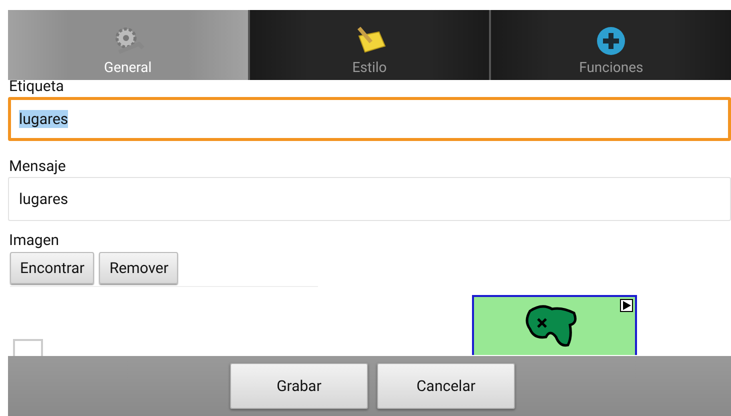  What do you see at coordinates (554, 325) in the screenshot?
I see `symbol-card` at bounding box center [554, 325].